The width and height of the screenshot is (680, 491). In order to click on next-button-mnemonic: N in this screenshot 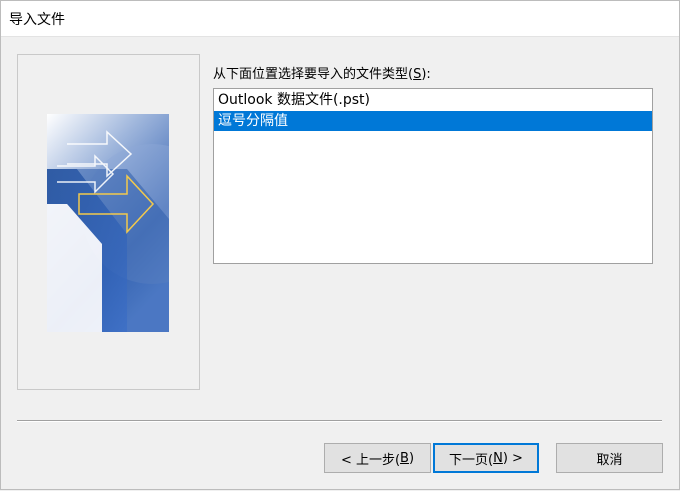, I will do `click(498, 458)`.